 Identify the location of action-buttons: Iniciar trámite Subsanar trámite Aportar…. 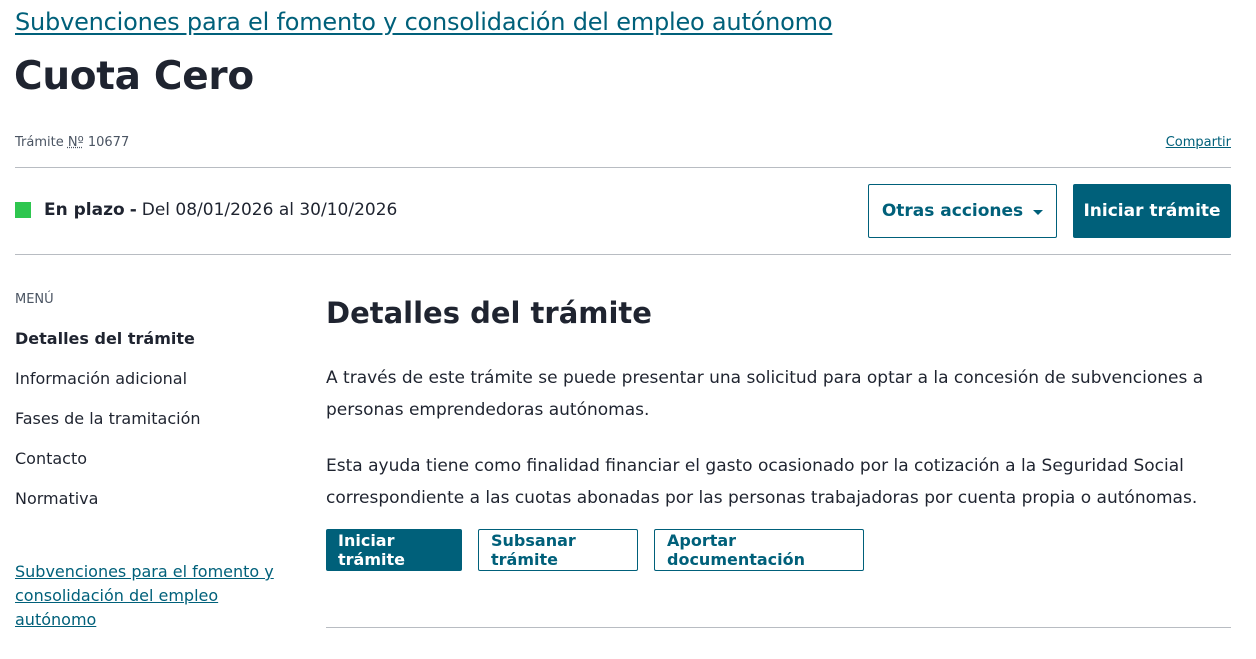
(595, 550).